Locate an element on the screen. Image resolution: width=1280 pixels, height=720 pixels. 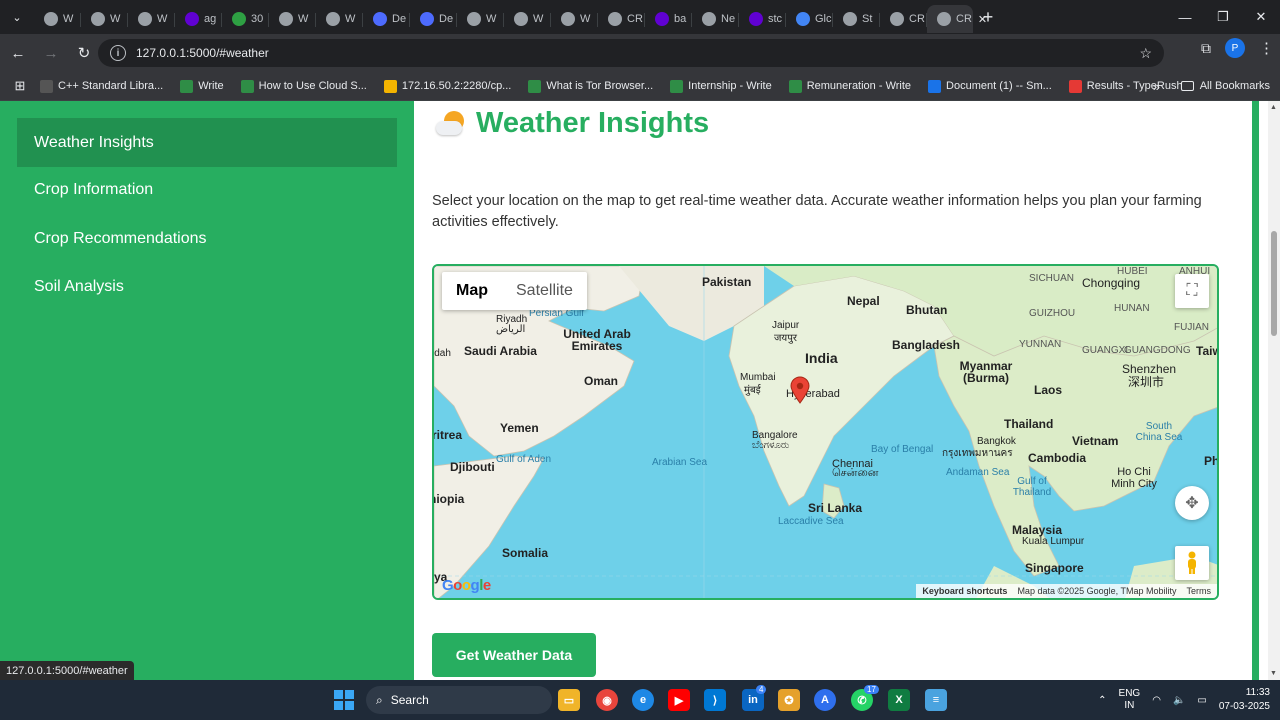
close-tab-icon: ✕ is located at coordinates (982, 19).